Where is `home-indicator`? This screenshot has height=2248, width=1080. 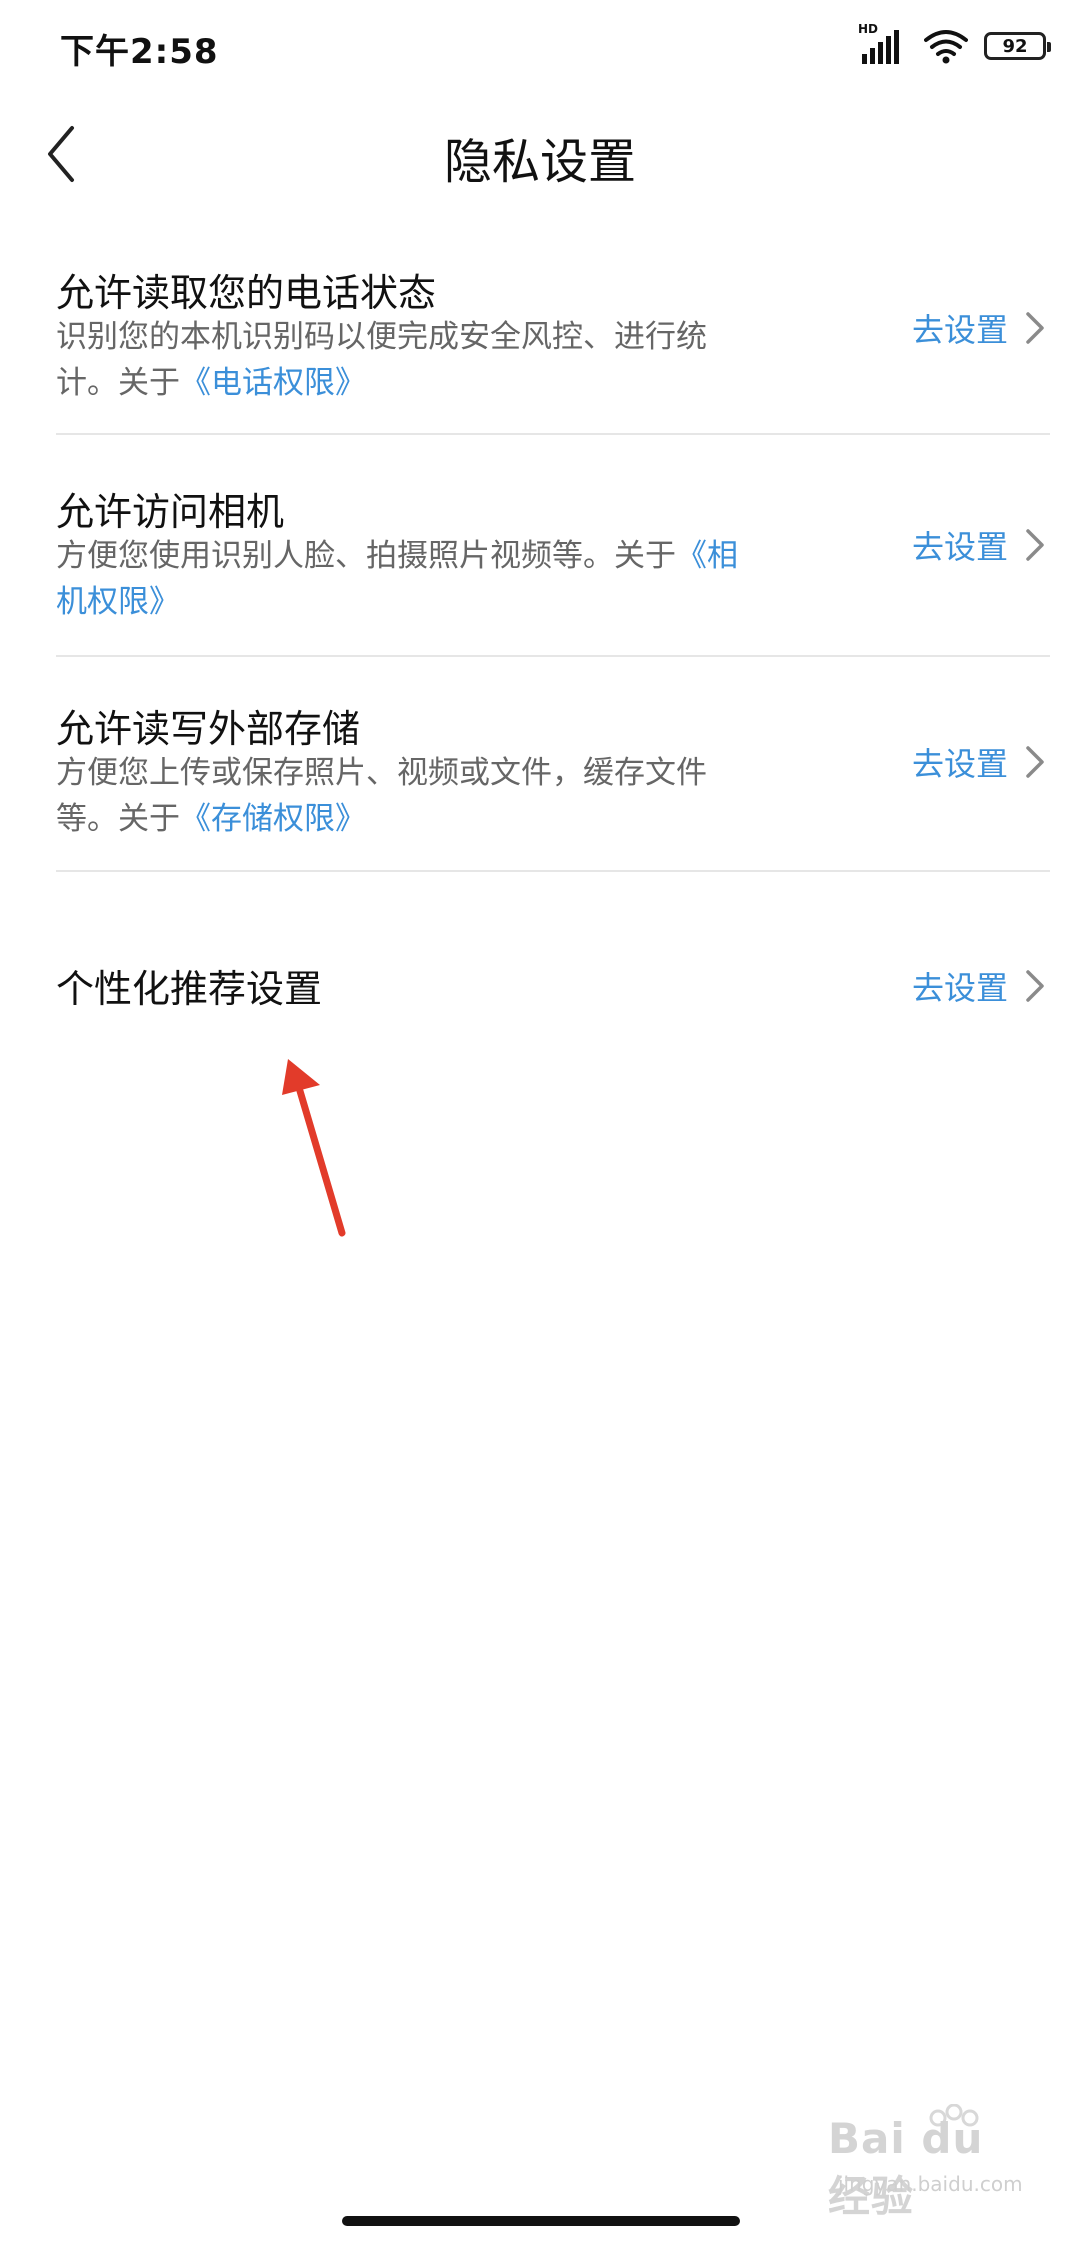
home-indicator is located at coordinates (541, 2221).